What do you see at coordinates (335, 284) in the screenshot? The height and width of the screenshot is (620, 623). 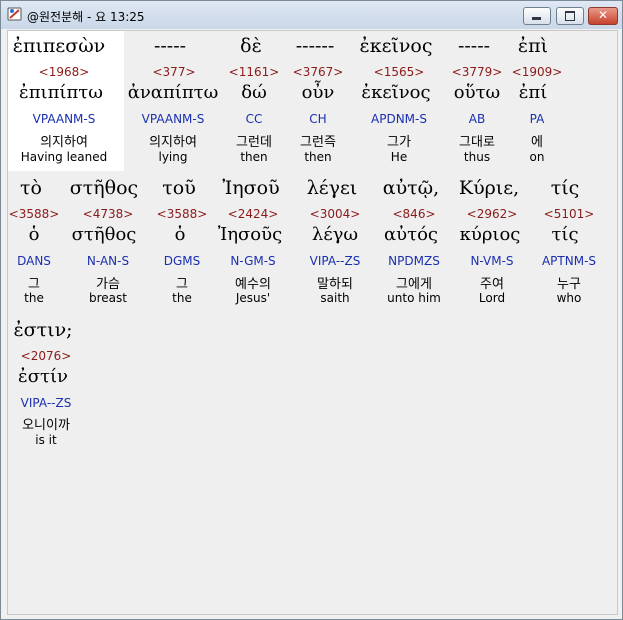 I see `korean-gloss: 말하되` at bounding box center [335, 284].